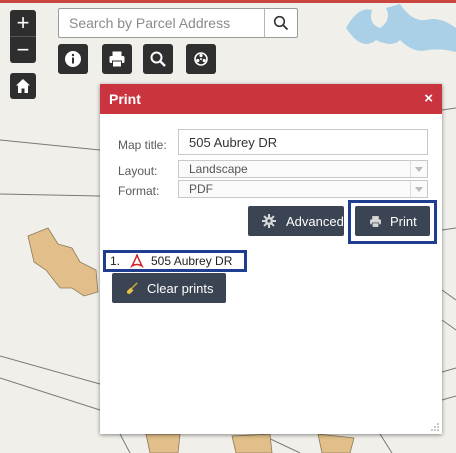  What do you see at coordinates (180, 288) in the screenshot?
I see `clear-prints-label: Clear prints` at bounding box center [180, 288].